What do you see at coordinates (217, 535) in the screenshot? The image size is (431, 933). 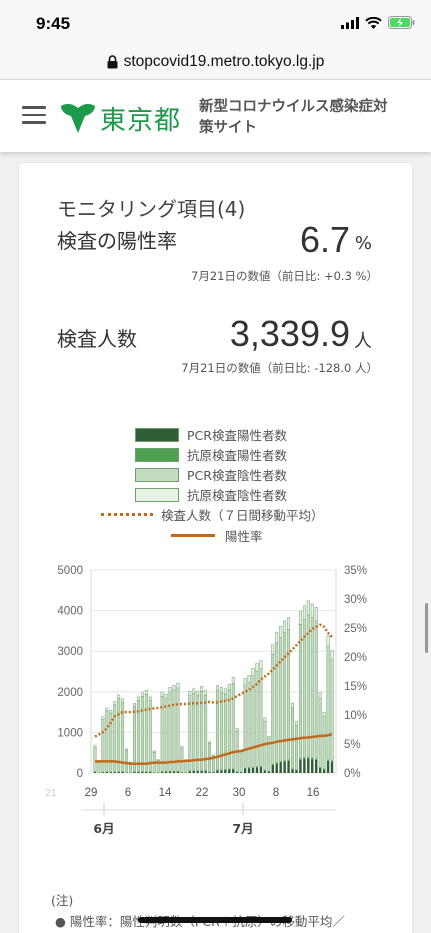 I see `legend-item: 陽性率` at bounding box center [217, 535].